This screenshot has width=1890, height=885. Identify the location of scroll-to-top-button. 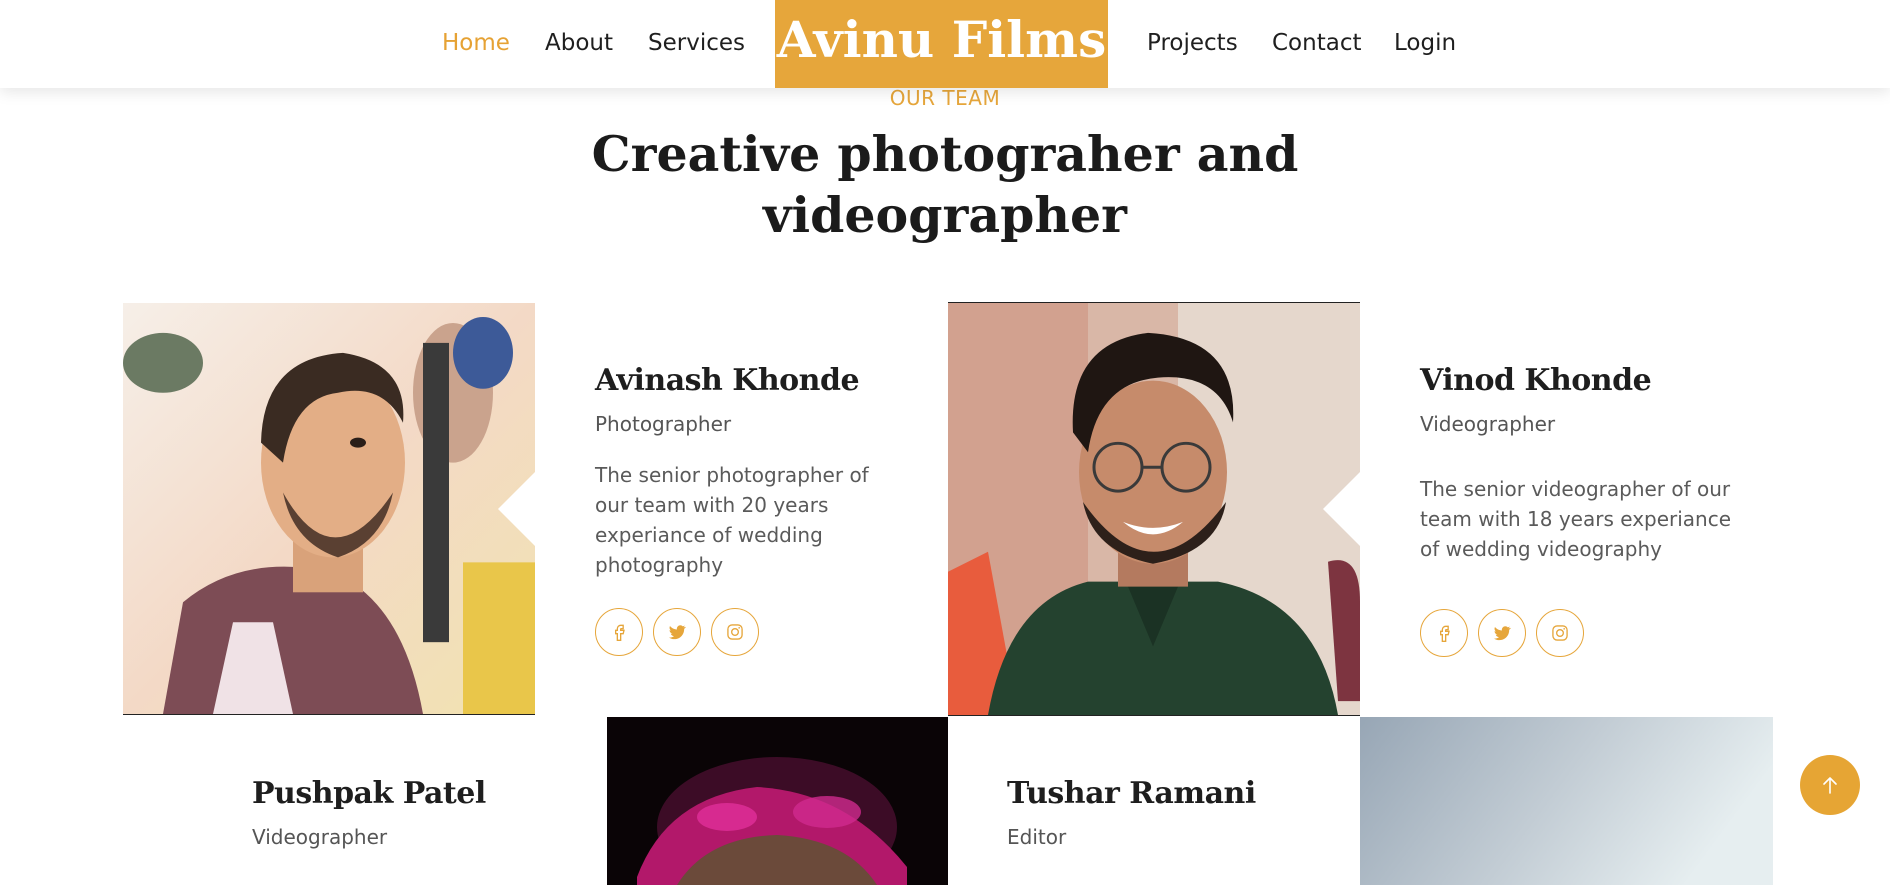
(1830, 785).